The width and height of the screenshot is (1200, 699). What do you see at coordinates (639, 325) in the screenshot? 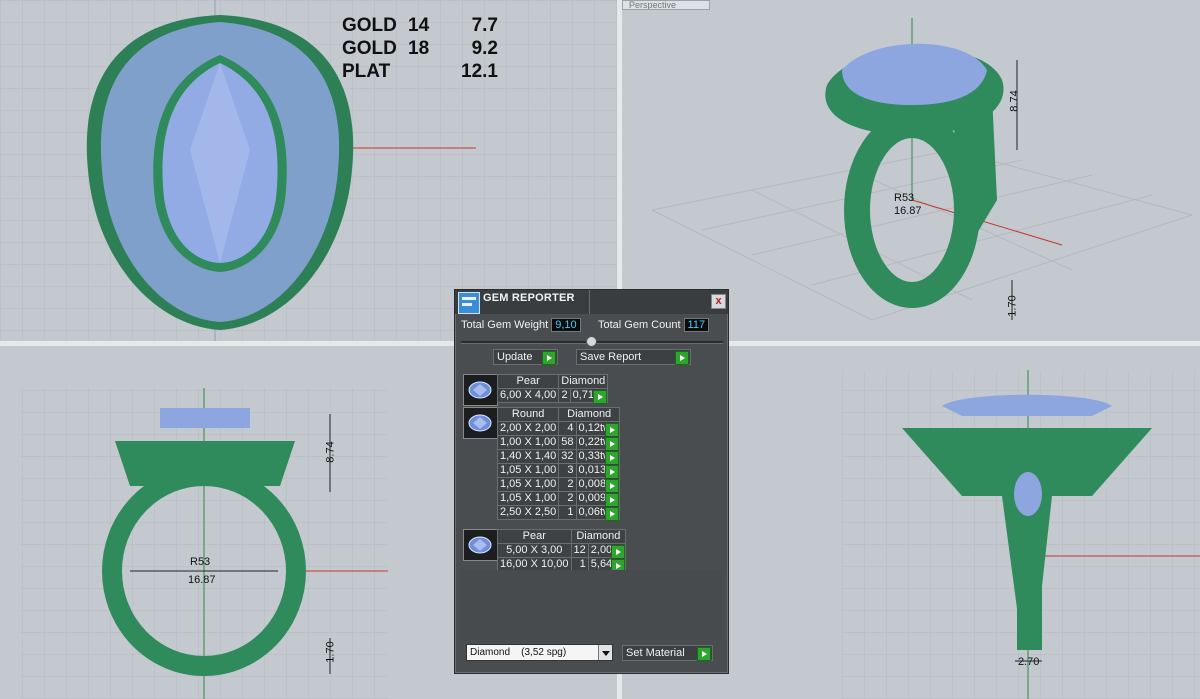
I see `total-gem-count-label: Total Gem Count` at bounding box center [639, 325].